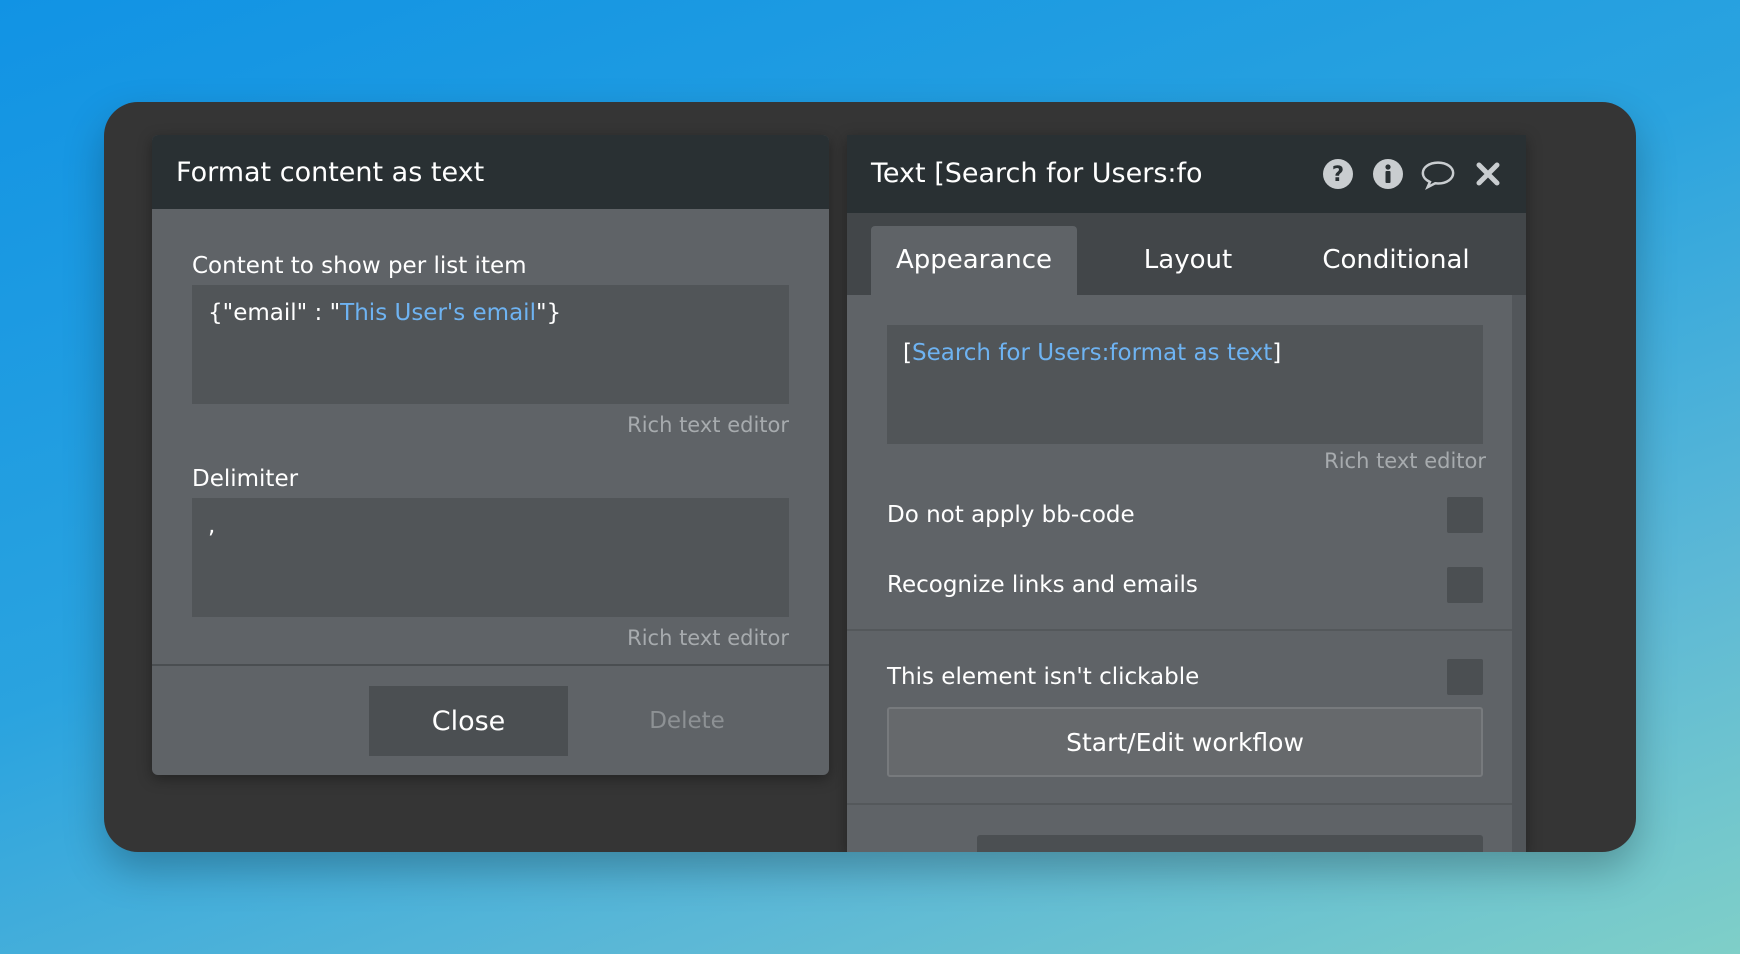 This screenshot has width=1740, height=954. I want to click on recognize-links-checkbox, so click(1465, 585).